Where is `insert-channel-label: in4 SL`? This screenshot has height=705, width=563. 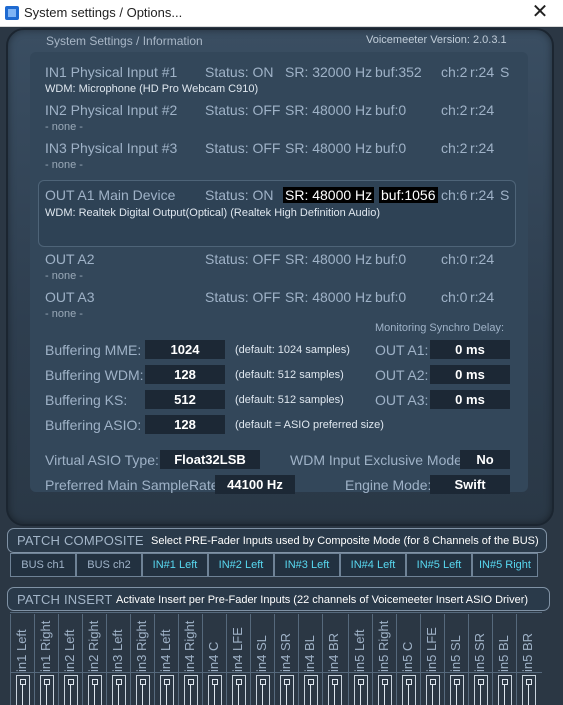 insert-channel-label: in4 SL is located at coordinates (261, 653).